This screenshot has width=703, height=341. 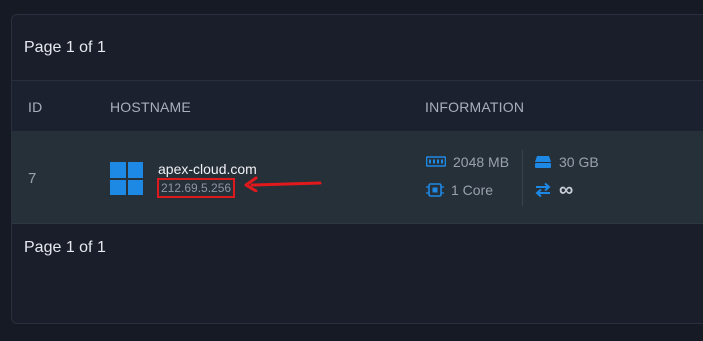 I want to click on bandwidth-info: ∞, so click(x=554, y=190).